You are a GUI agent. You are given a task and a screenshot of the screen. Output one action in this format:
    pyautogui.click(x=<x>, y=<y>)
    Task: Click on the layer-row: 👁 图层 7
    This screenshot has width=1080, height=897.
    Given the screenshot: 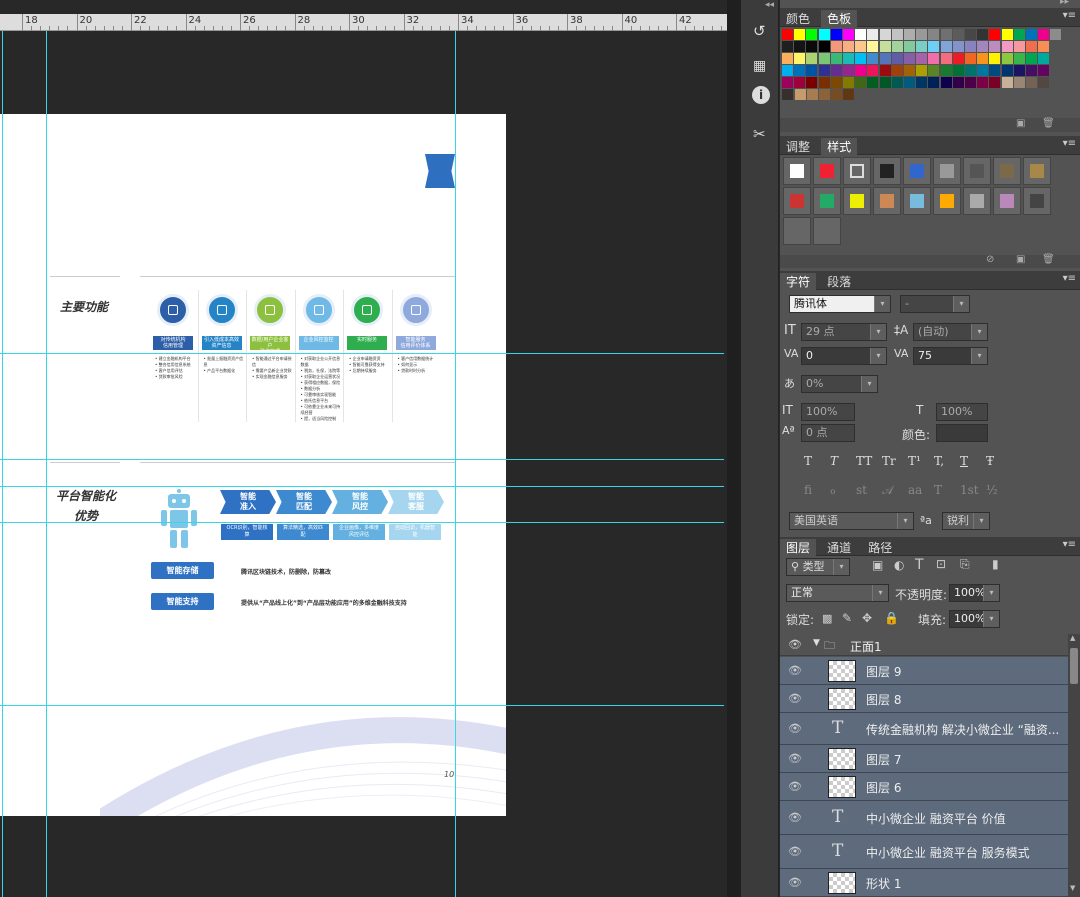 What is the action you would take?
    pyautogui.click(x=924, y=759)
    